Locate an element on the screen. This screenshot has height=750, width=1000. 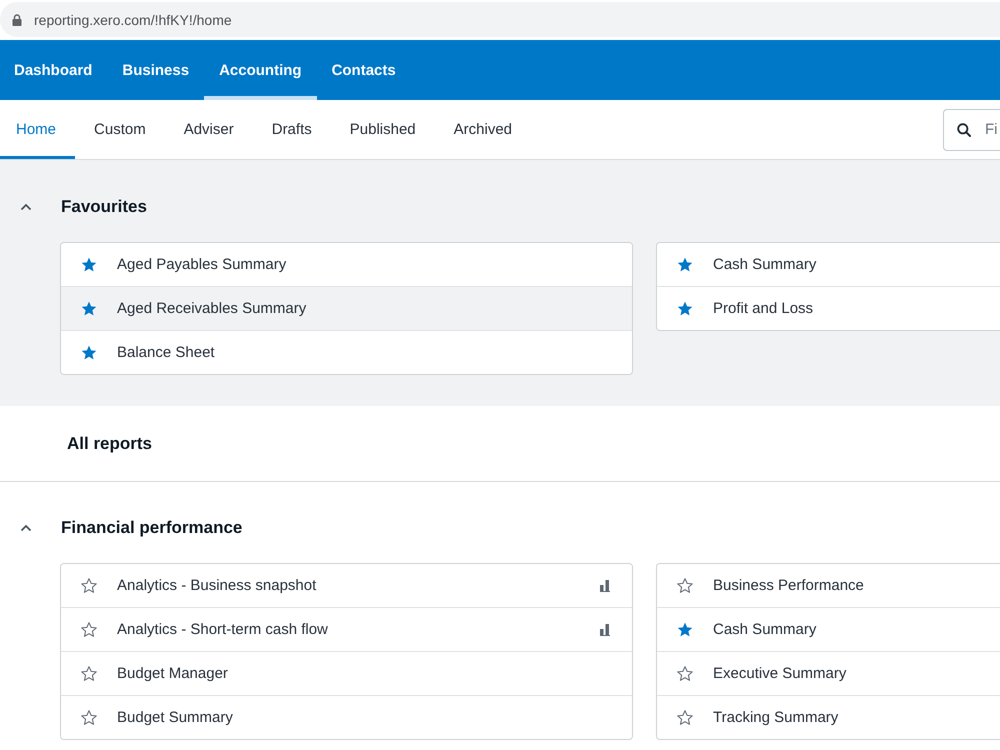
address-bar: reporting.xero.com/!hfKY!/home is located at coordinates (500, 19).